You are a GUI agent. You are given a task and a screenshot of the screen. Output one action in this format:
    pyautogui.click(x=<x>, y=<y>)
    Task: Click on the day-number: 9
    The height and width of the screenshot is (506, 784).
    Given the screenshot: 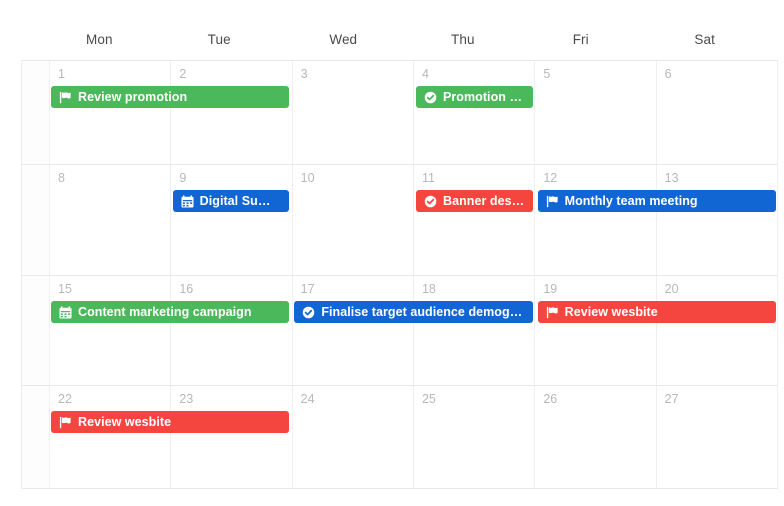 What is the action you would take?
    pyautogui.click(x=183, y=178)
    